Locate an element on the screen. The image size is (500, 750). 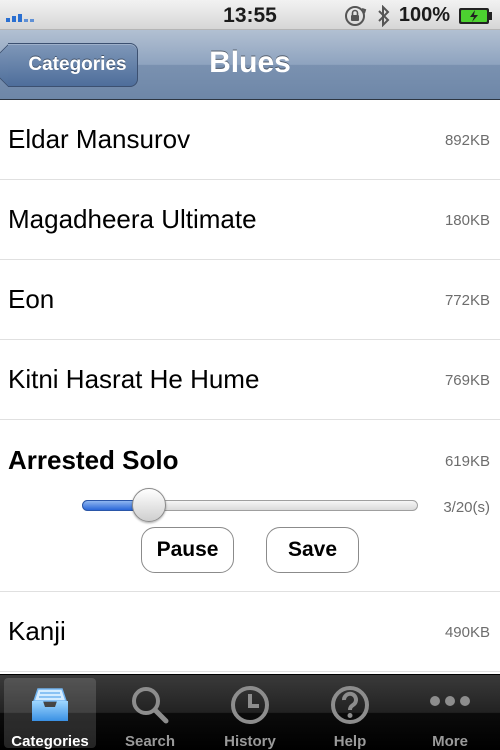
more-dots-icon is located at coordinates (450, 705).